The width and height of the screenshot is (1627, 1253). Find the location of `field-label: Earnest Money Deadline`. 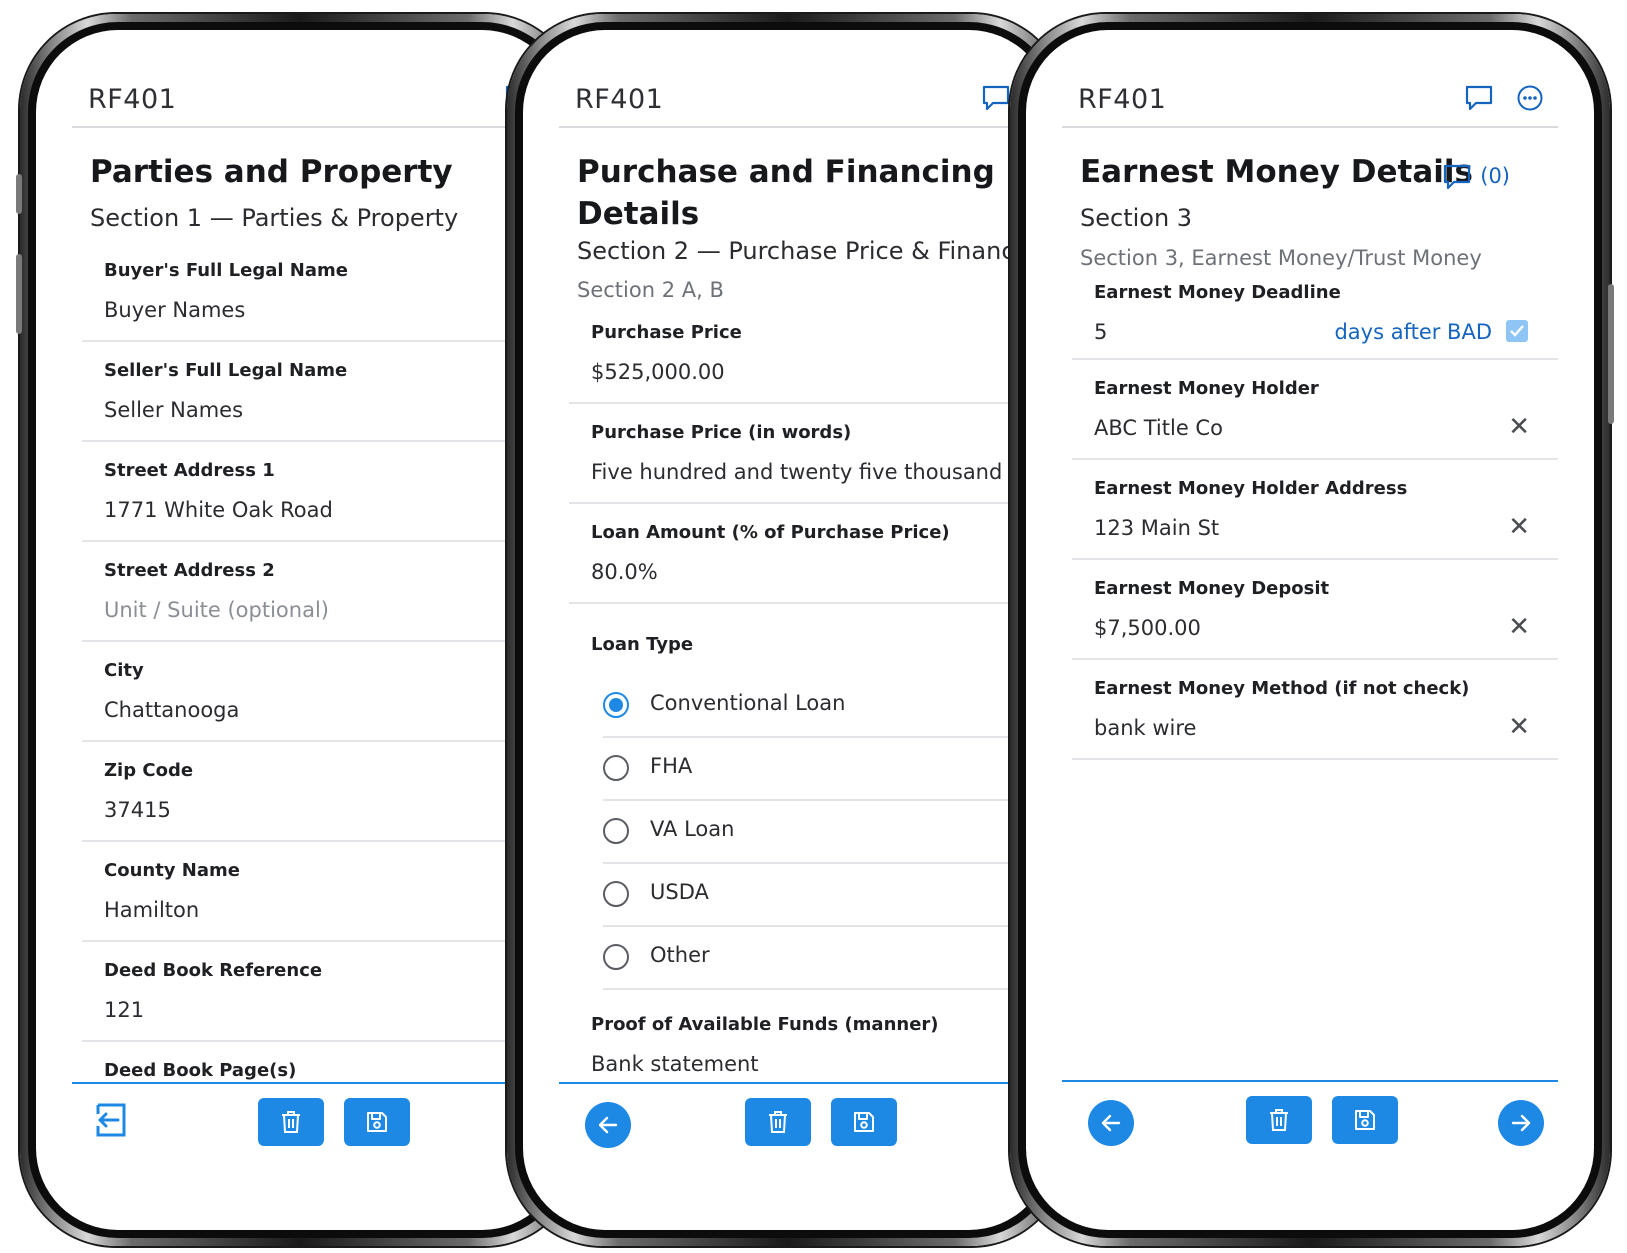

field-label: Earnest Money Deadline is located at coordinates (1217, 292).